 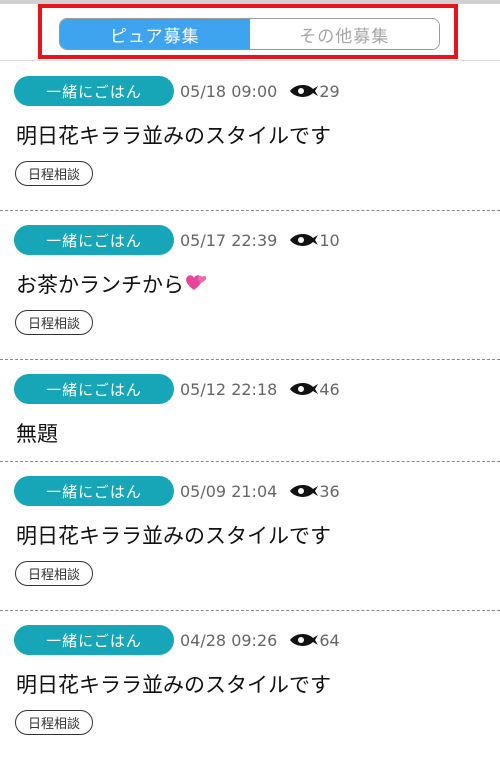 What do you see at coordinates (177, 389) in the screenshot?
I see `post-meta: 一緒にごはん 05/12 22:18 46` at bounding box center [177, 389].